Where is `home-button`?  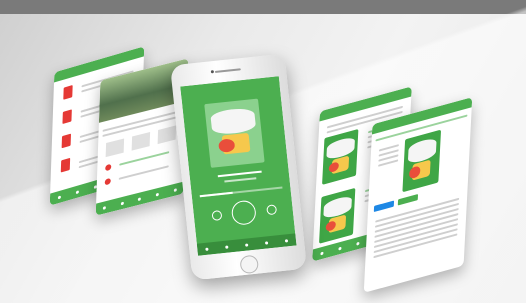
home-button is located at coordinates (249, 264).